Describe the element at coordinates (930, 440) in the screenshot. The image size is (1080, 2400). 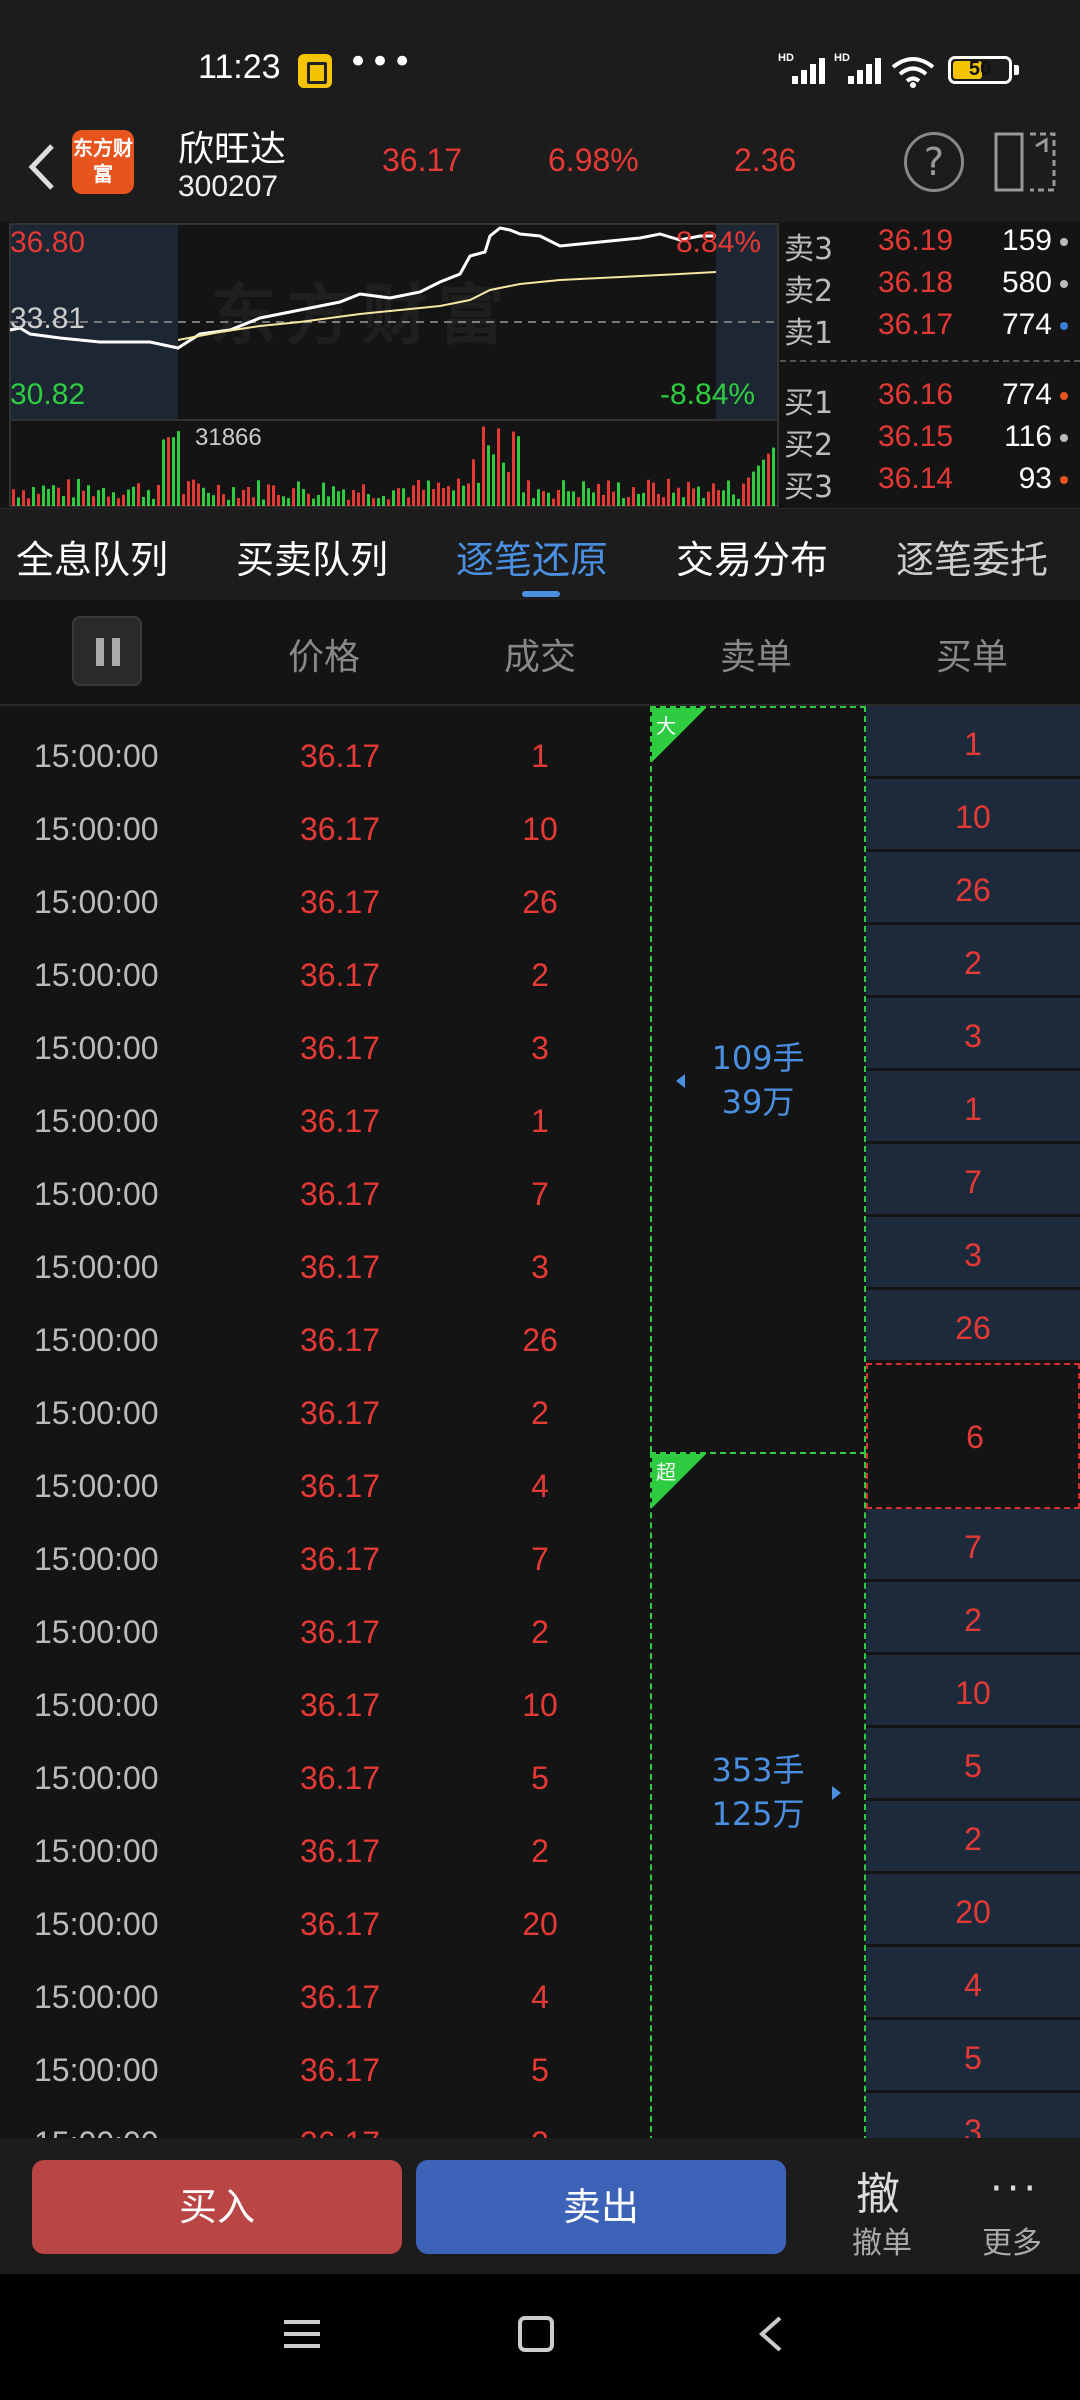
I see `bid-level: 买2 36.15 116` at that location.